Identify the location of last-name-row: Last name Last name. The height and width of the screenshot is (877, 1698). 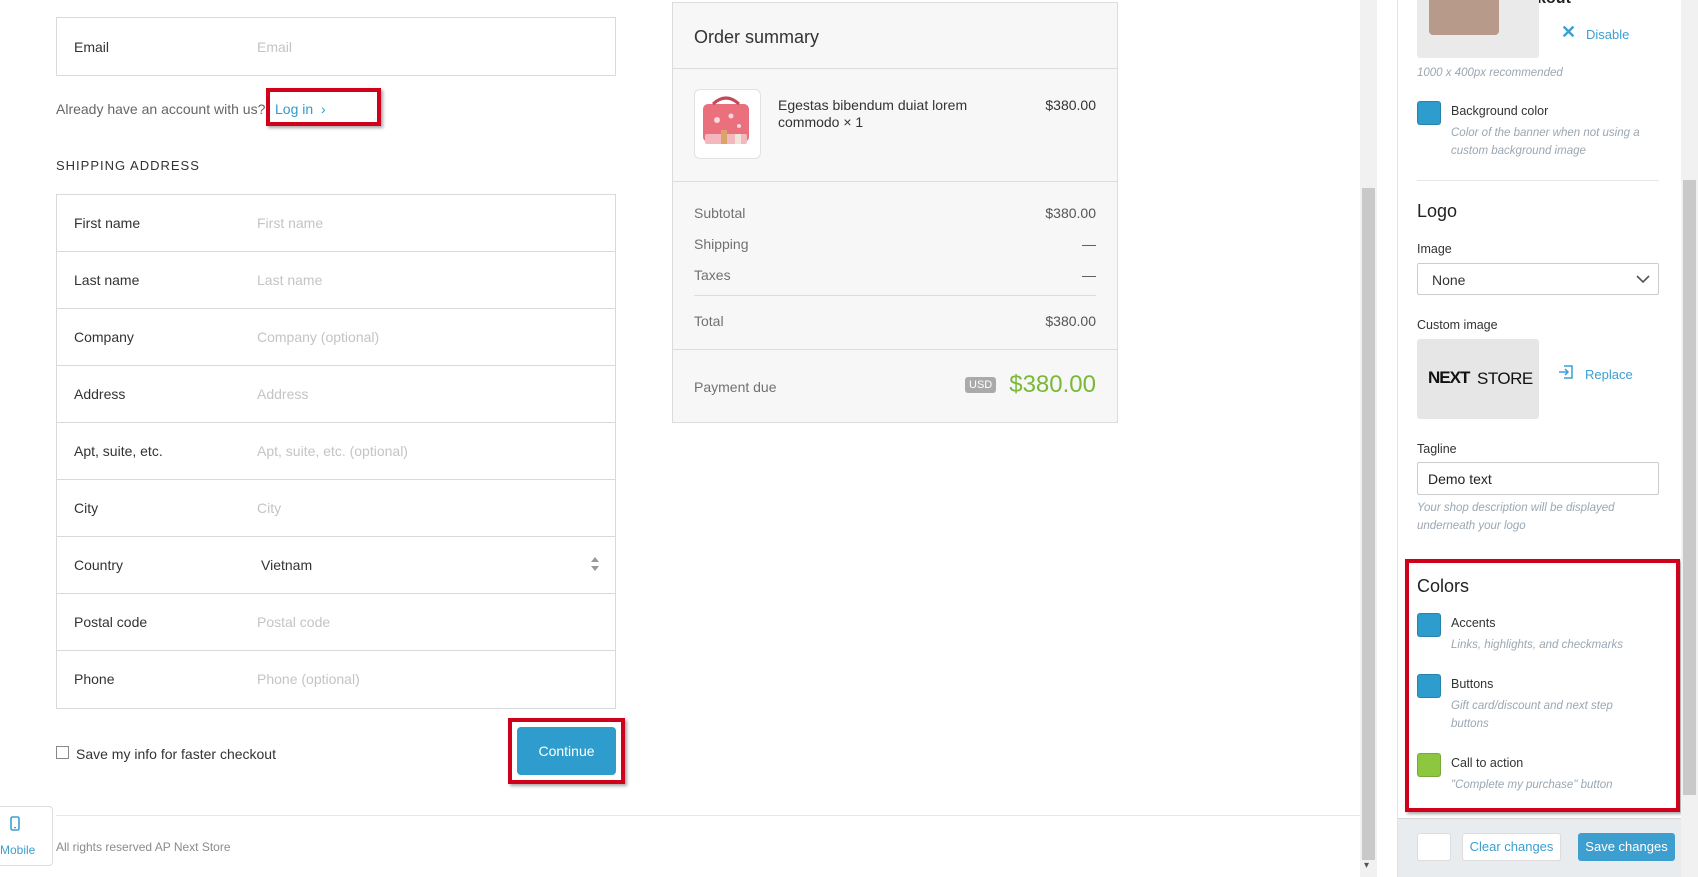
(336, 280).